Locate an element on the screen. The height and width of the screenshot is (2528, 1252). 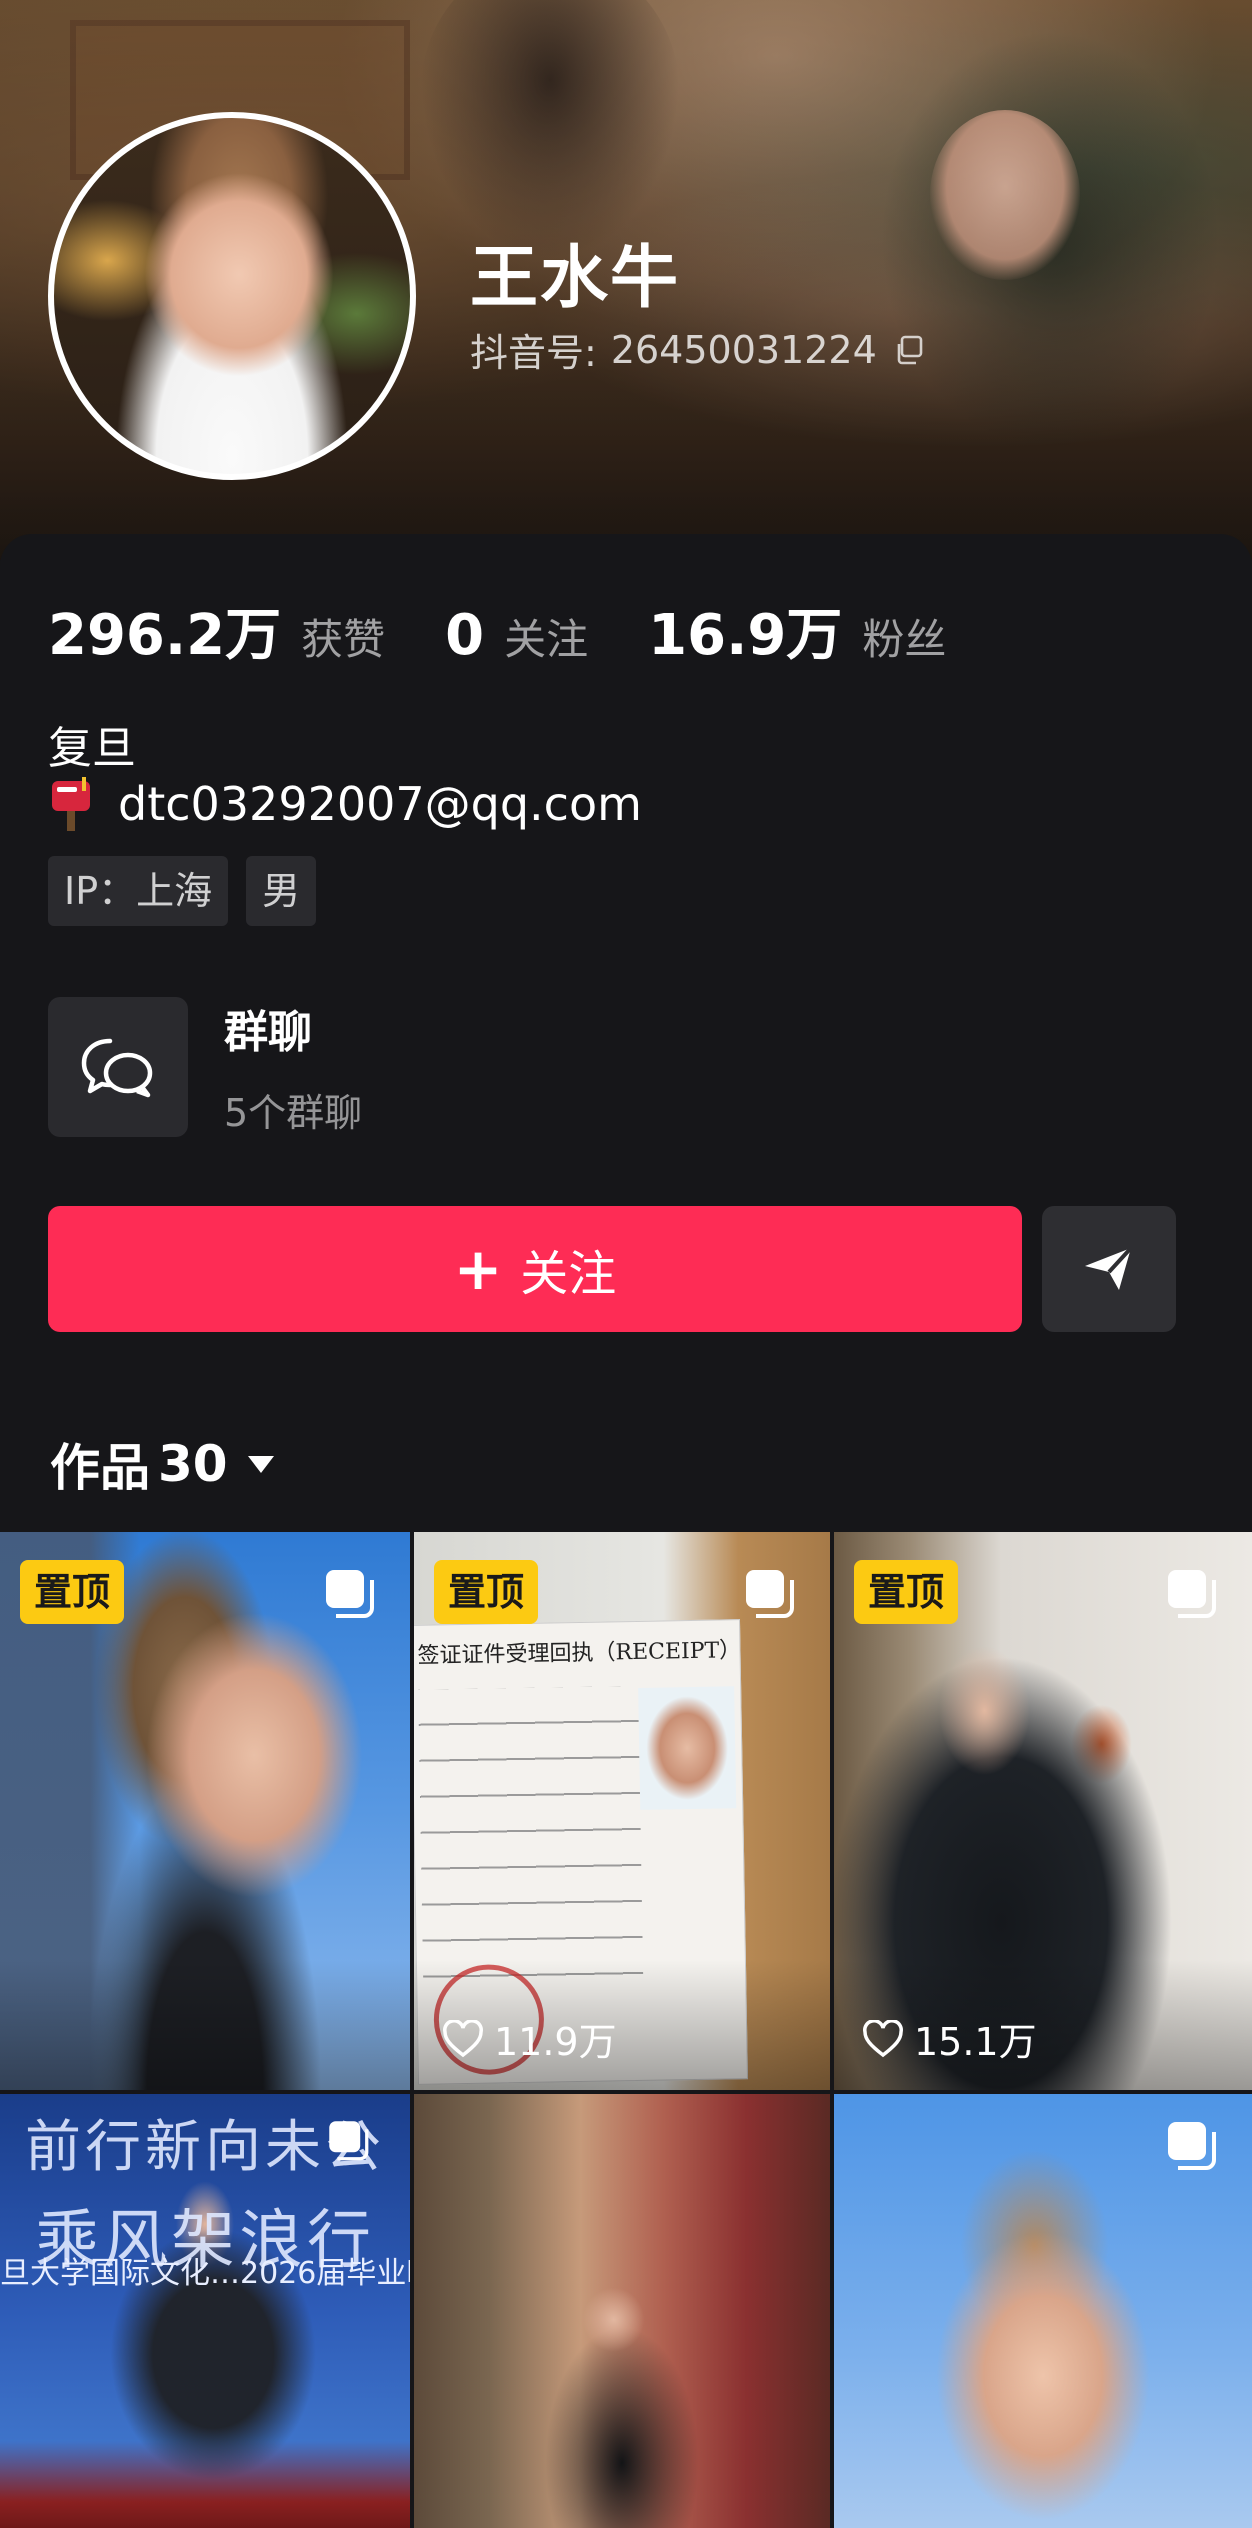
caret-down-icon is located at coordinates (261, 1464).